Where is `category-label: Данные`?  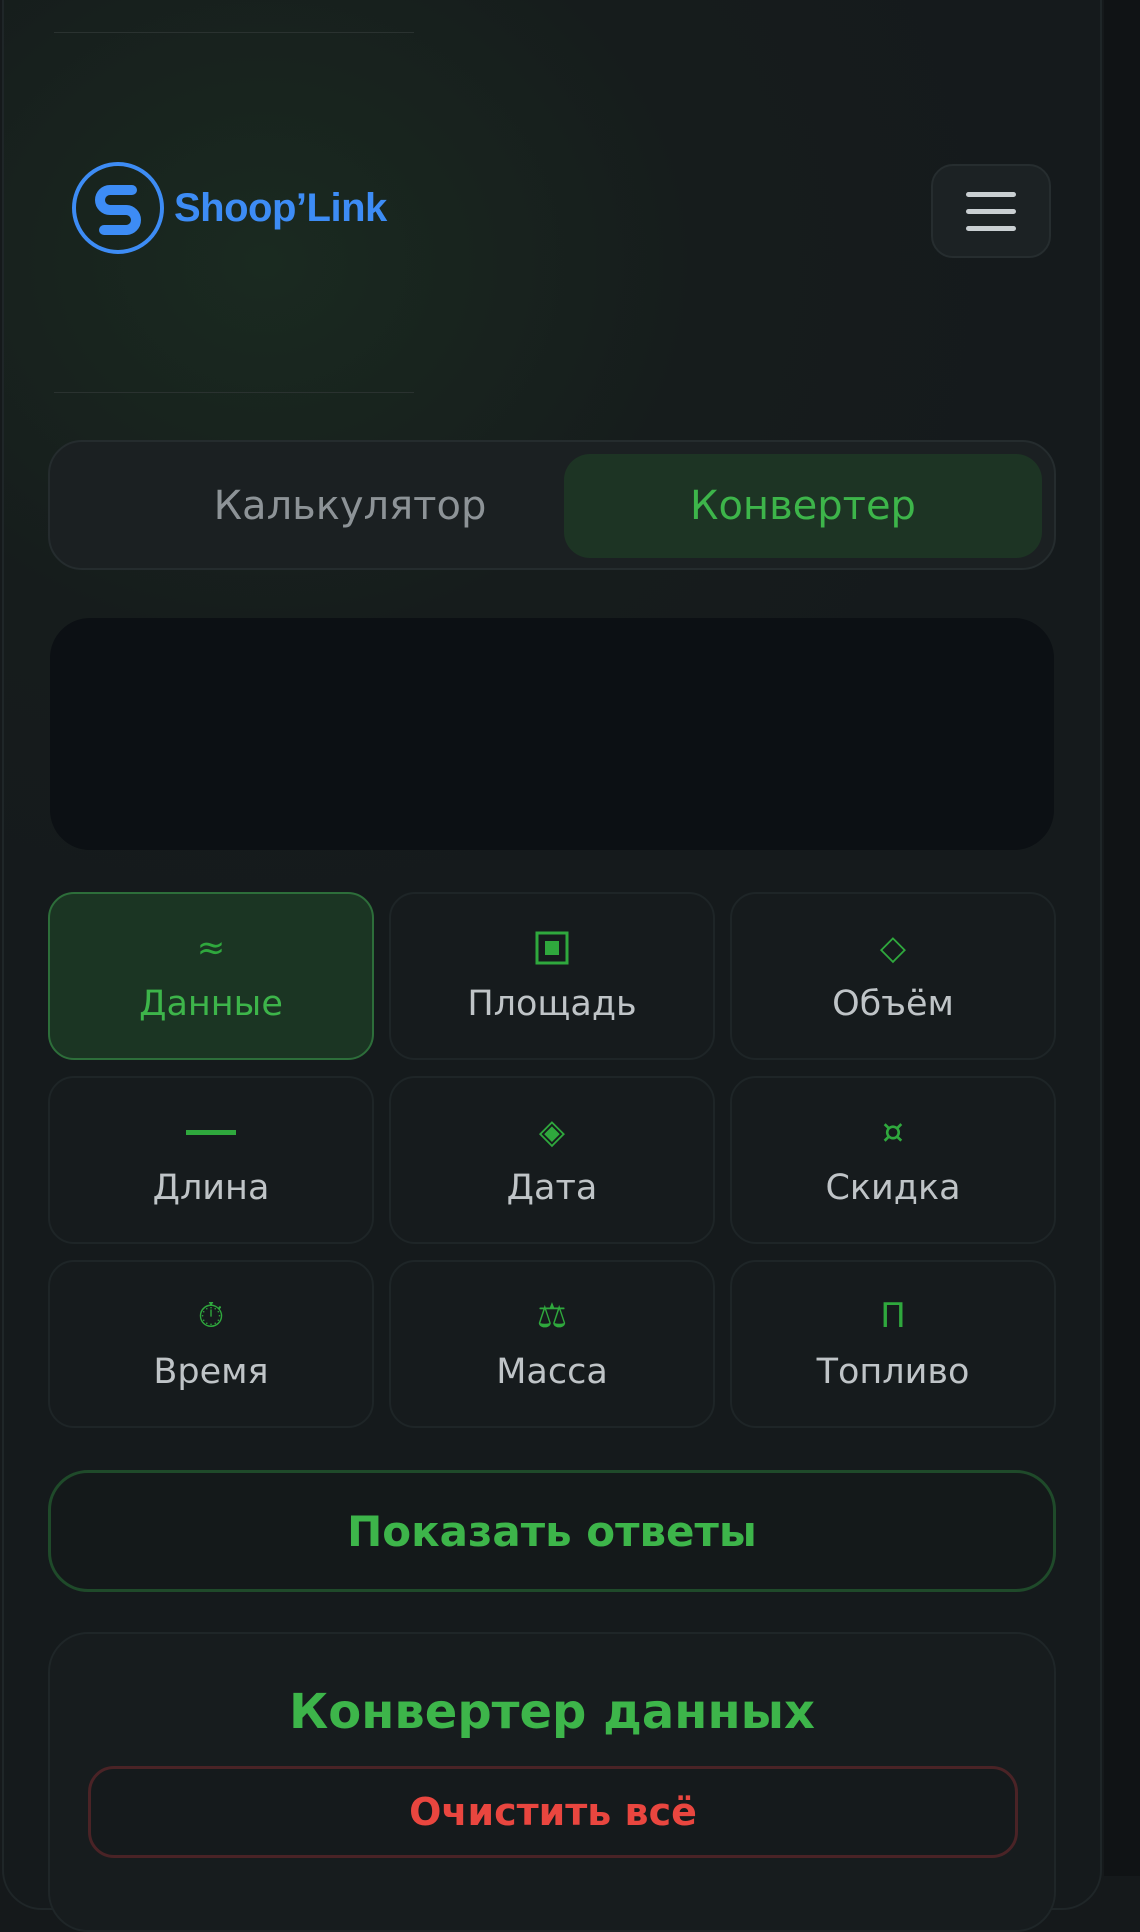 category-label: Данные is located at coordinates (211, 1004).